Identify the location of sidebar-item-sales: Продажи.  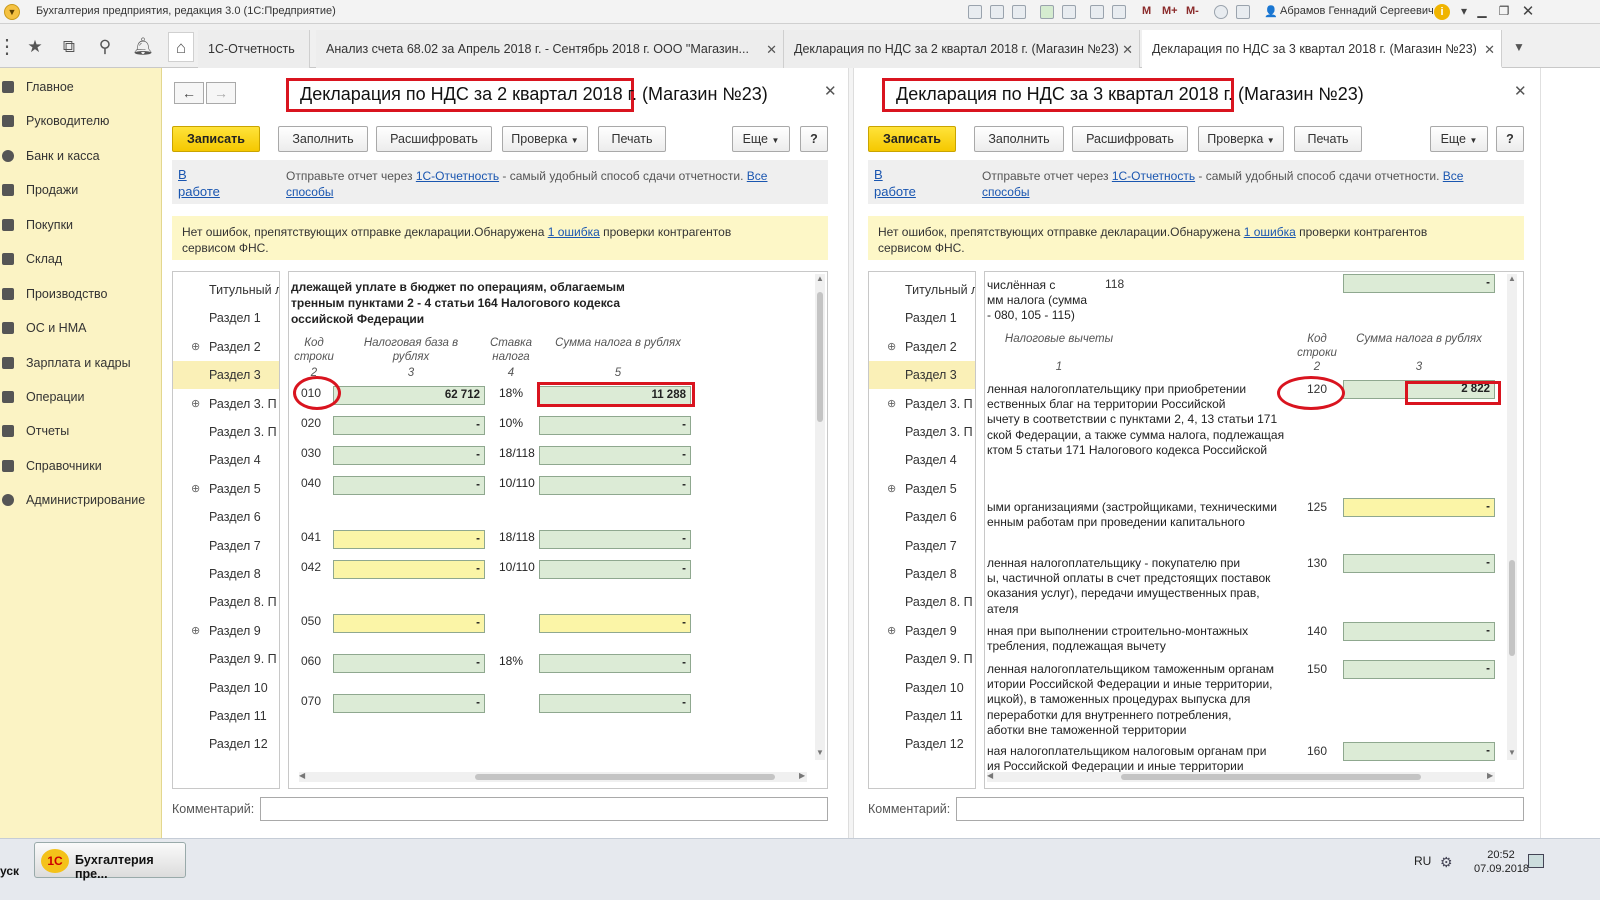
(80, 190).